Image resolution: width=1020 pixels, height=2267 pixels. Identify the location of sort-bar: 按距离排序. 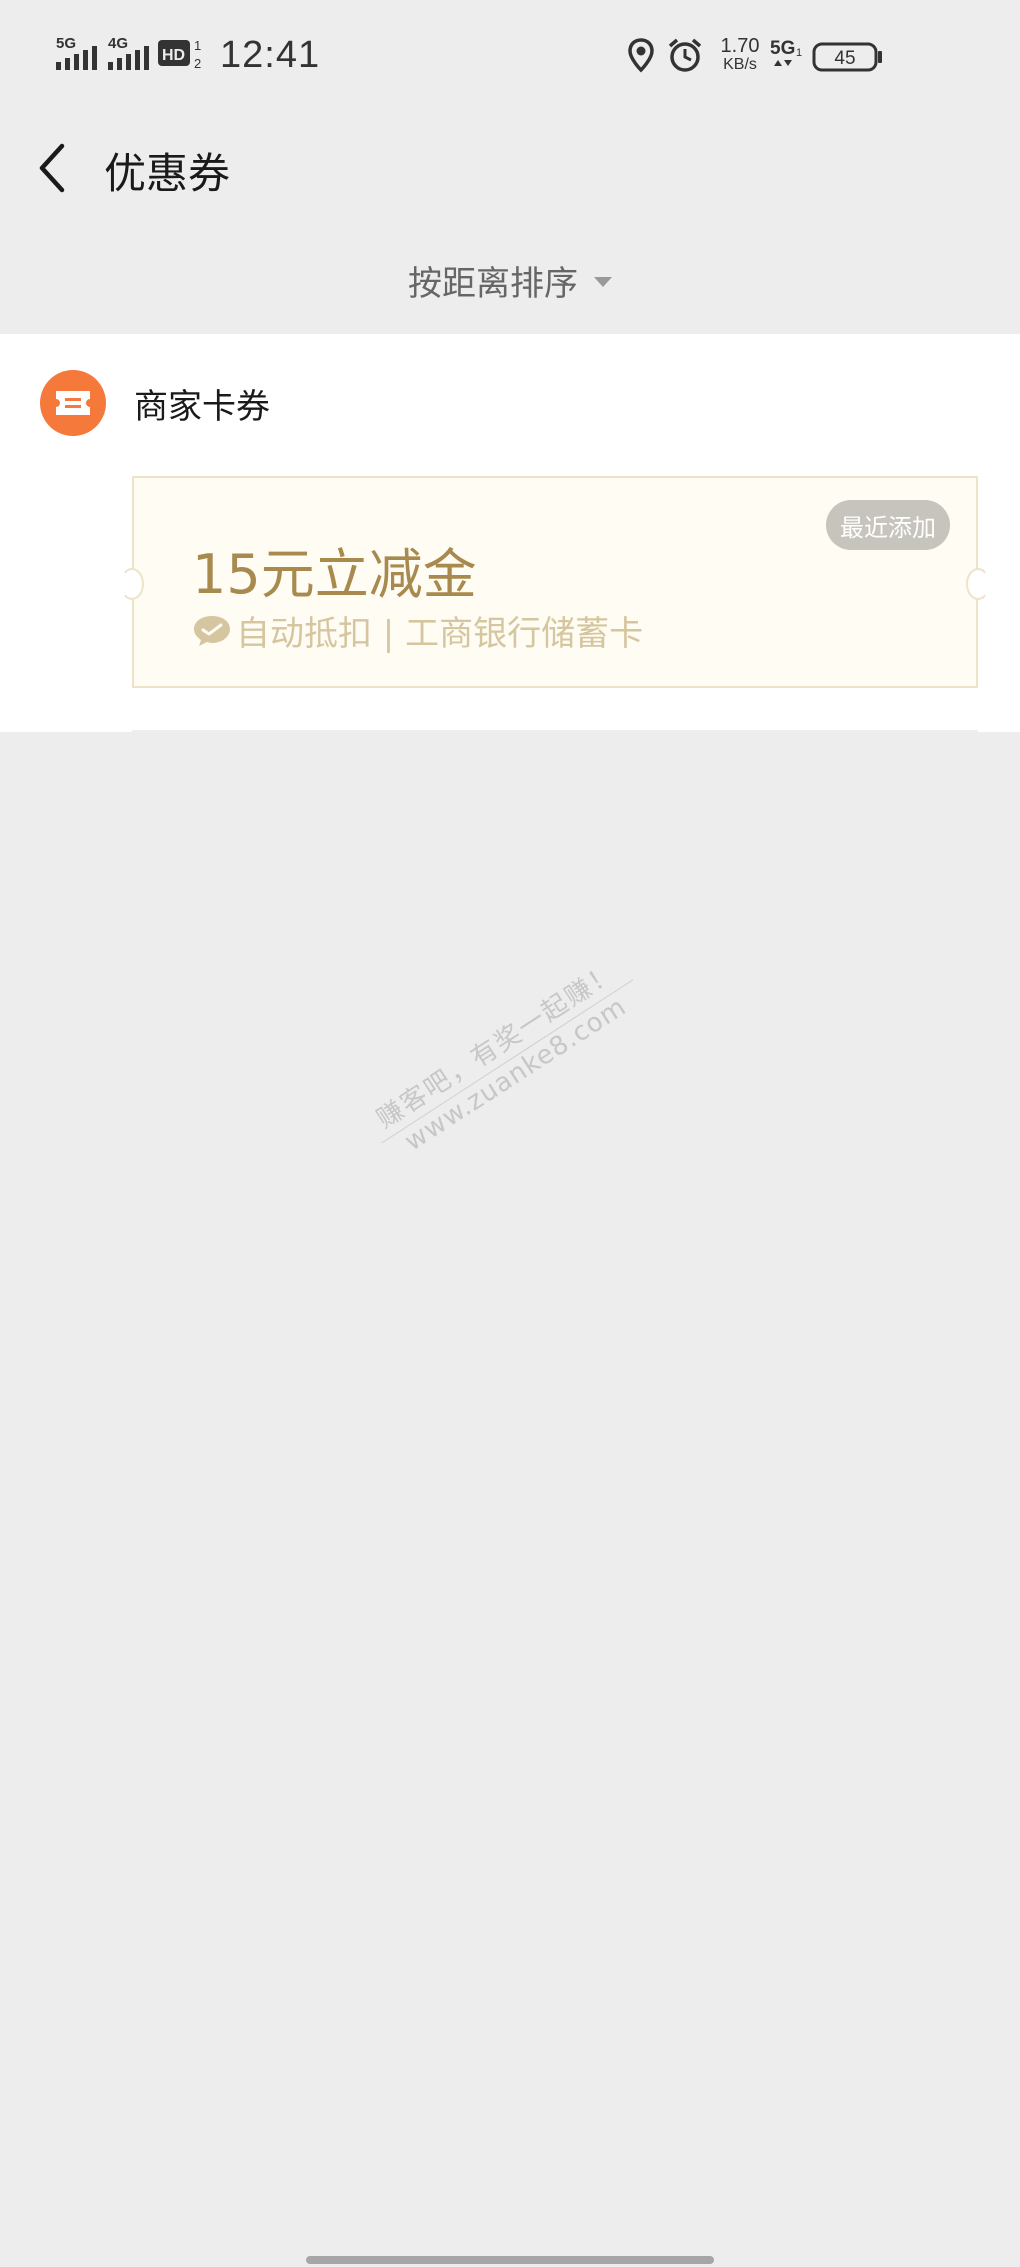
(510, 280).